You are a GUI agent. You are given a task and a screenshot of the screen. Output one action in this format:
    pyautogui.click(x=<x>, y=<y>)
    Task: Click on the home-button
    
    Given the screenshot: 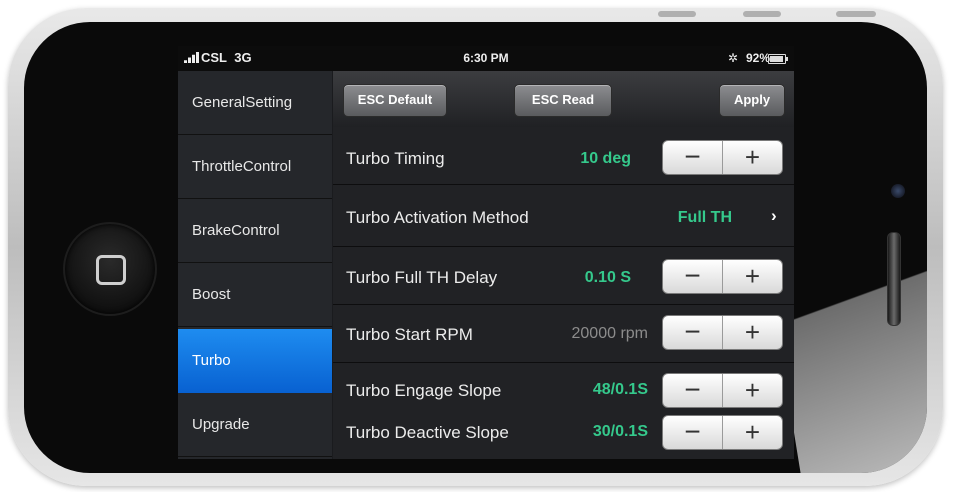 What is the action you would take?
    pyautogui.click(x=110, y=269)
    